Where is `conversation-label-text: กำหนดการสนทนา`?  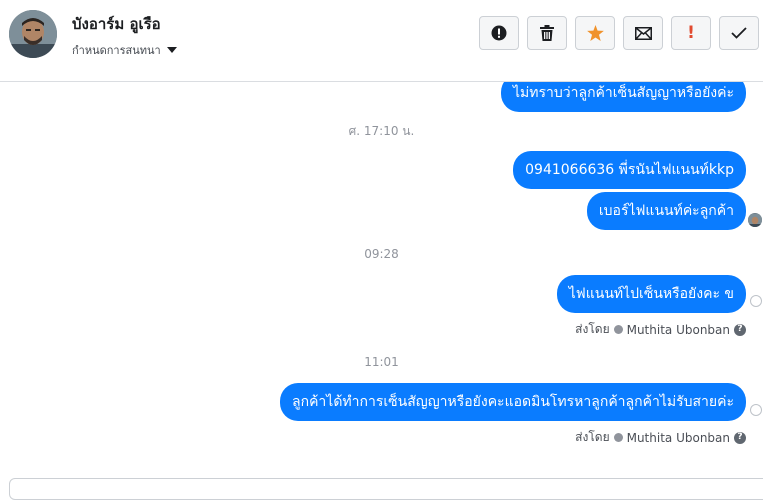 conversation-label-text: กำหนดการสนทนา is located at coordinates (116, 50).